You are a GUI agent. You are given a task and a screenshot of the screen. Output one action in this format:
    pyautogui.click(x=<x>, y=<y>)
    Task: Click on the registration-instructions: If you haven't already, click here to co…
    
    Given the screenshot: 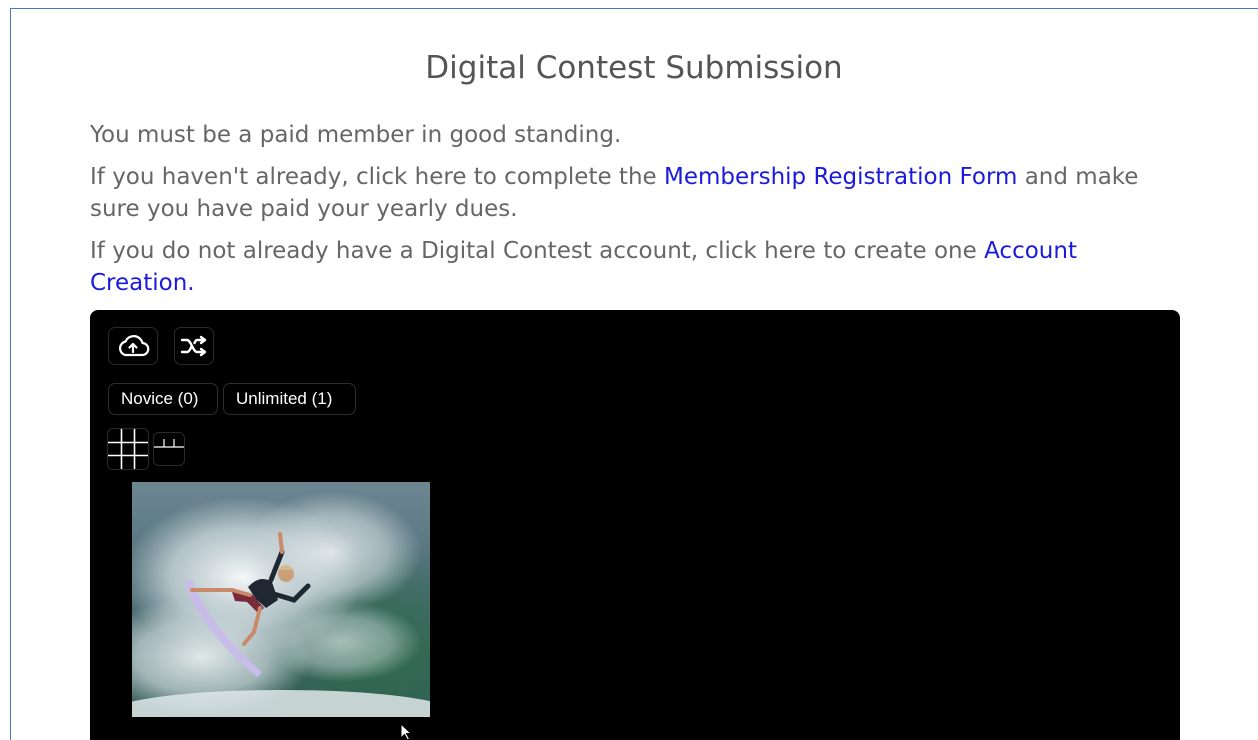 What is the action you would take?
    pyautogui.click(x=614, y=193)
    